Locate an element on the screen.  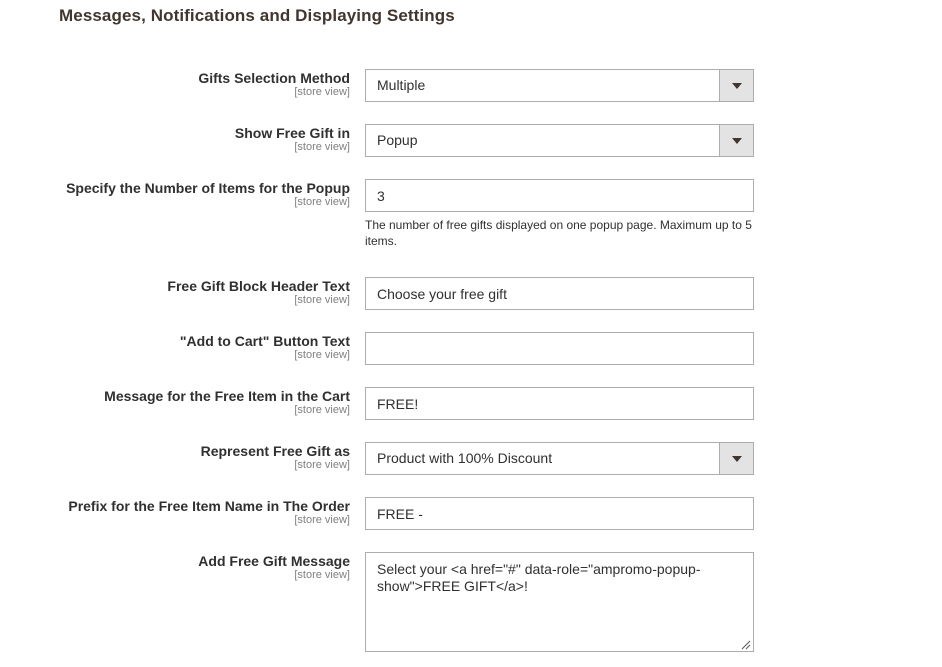
selected-value: Popup is located at coordinates (397, 140).